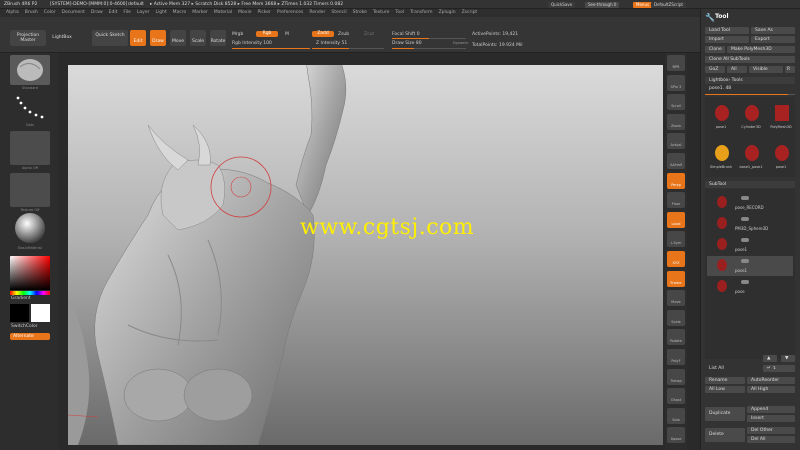  Describe the element at coordinates (781, 118) in the screenshot. I see `tool-thumbnail: PolyMesh3D` at that location.